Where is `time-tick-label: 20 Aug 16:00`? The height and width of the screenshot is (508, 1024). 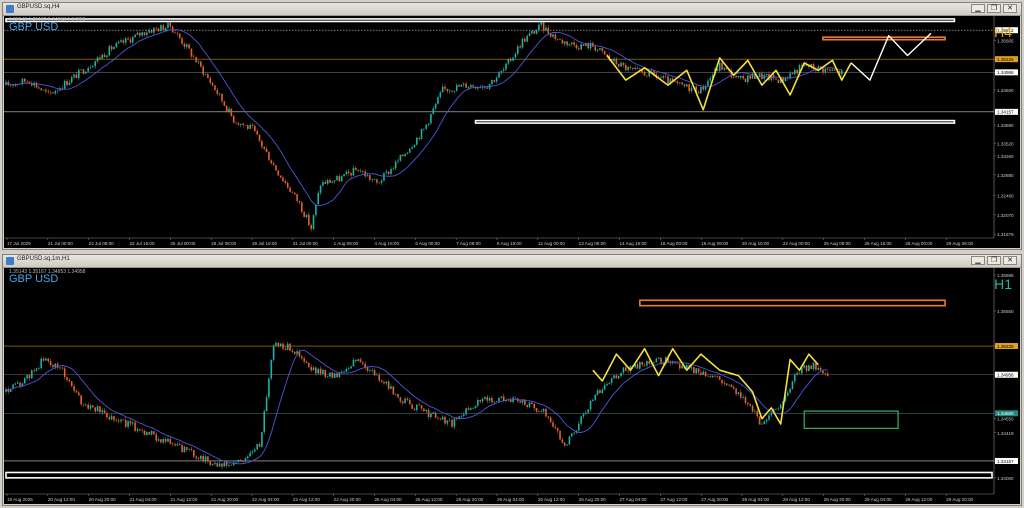 time-tick-label: 20 Aug 16:00 is located at coordinates (756, 243).